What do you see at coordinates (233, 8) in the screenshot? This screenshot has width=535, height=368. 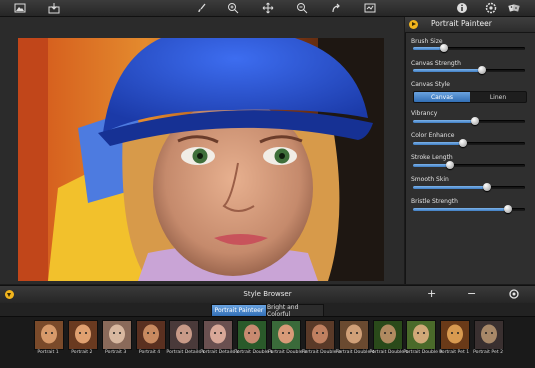 I see `zoom-in-icon` at bounding box center [233, 8].